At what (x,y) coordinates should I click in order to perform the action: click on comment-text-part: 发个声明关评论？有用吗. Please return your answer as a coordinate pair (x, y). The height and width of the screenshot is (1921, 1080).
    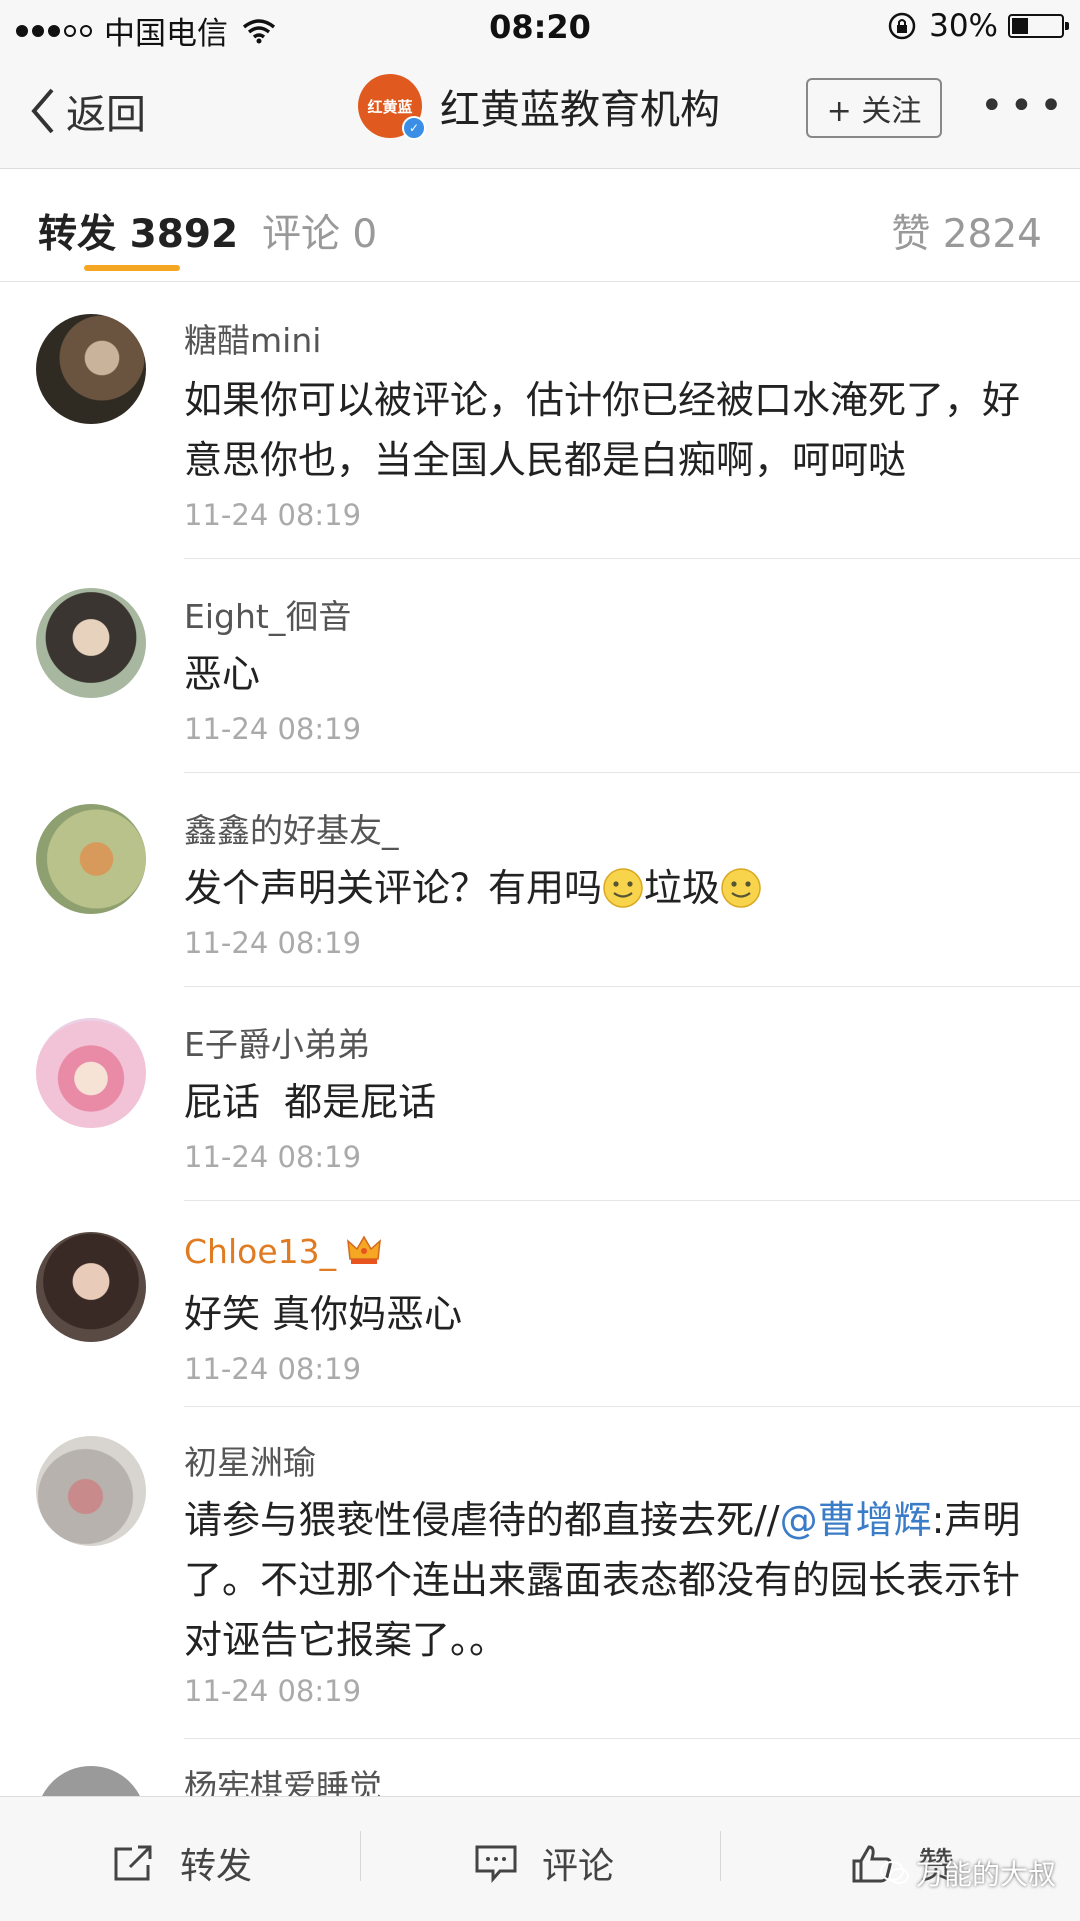
    Looking at the image, I should click on (393, 888).